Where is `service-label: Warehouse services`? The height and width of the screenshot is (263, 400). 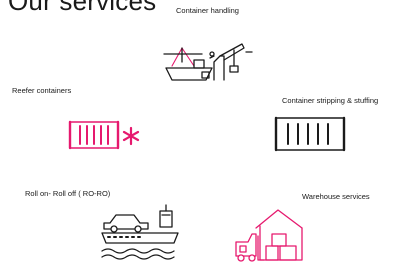 service-label: Warehouse services is located at coordinates (336, 196).